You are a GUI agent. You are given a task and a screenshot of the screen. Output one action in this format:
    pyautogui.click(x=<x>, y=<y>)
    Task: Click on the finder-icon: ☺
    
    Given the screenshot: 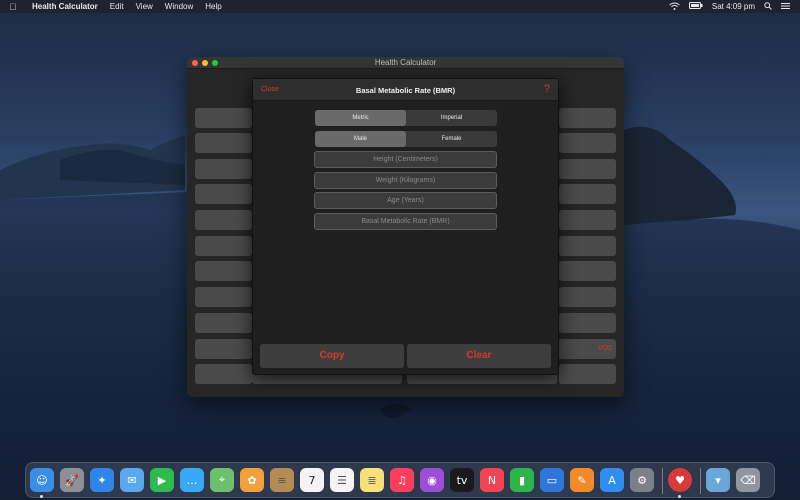 What is the action you would take?
    pyautogui.click(x=42, y=480)
    